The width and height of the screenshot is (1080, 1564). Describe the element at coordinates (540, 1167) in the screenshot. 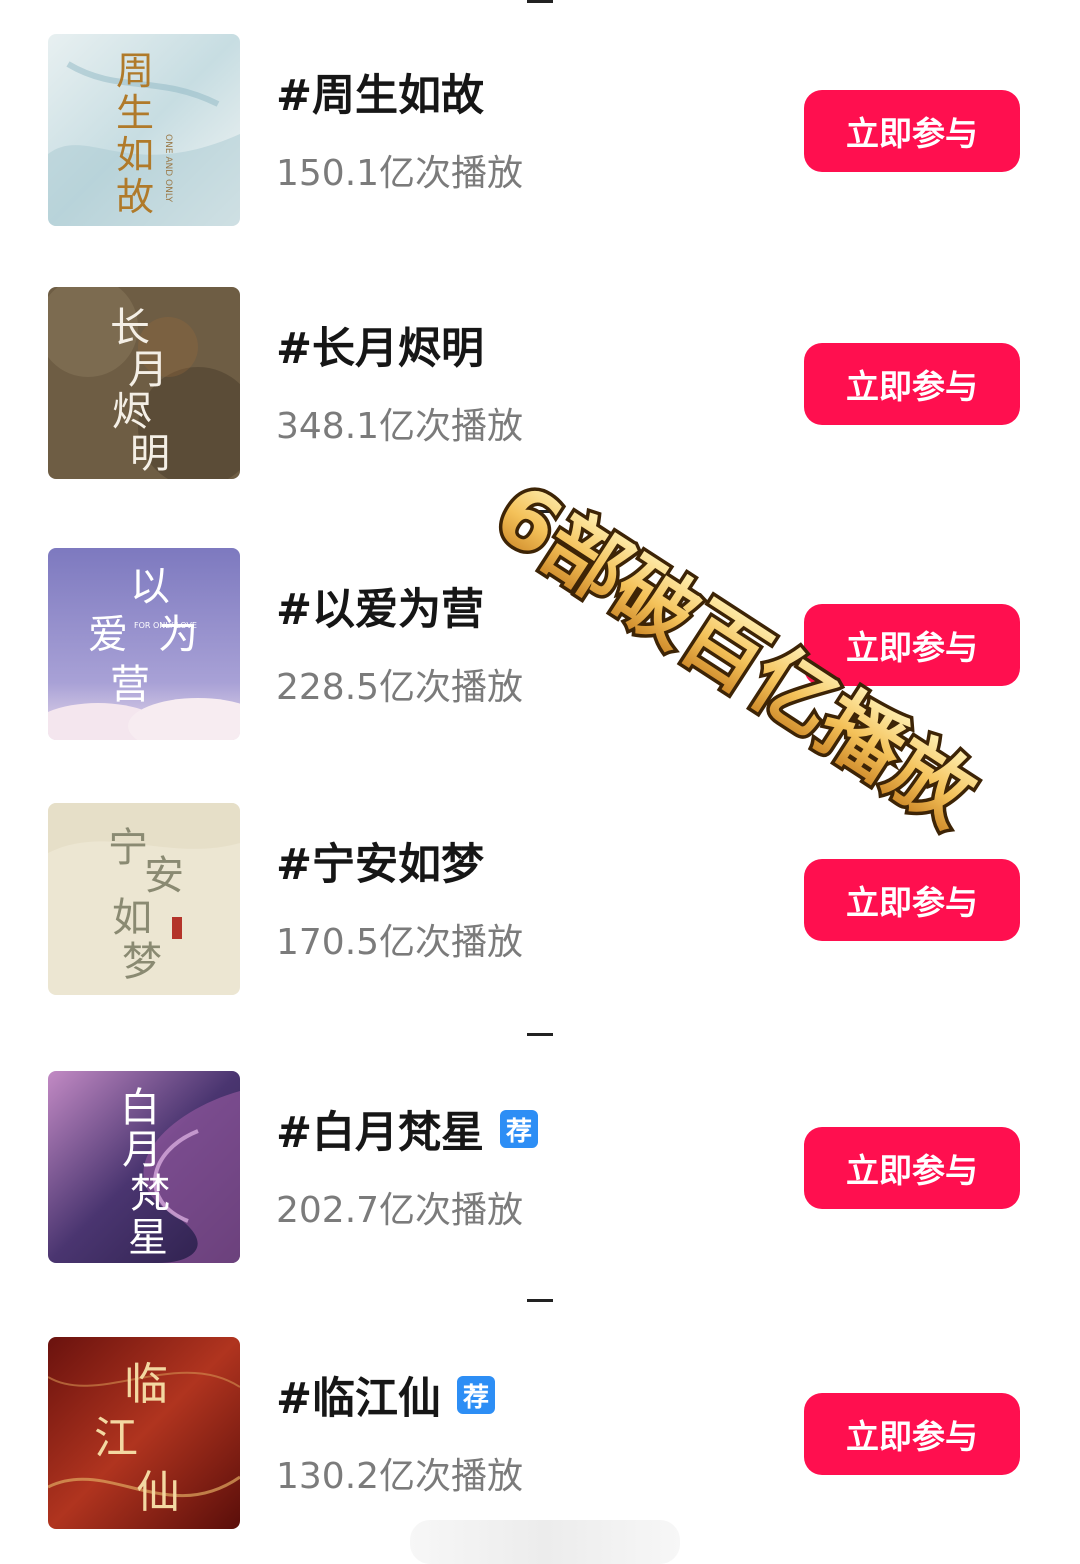

I see `topic-row: 白 月 梵 星 #白月梵星 荐 202.7亿次播放 立即参与` at that location.